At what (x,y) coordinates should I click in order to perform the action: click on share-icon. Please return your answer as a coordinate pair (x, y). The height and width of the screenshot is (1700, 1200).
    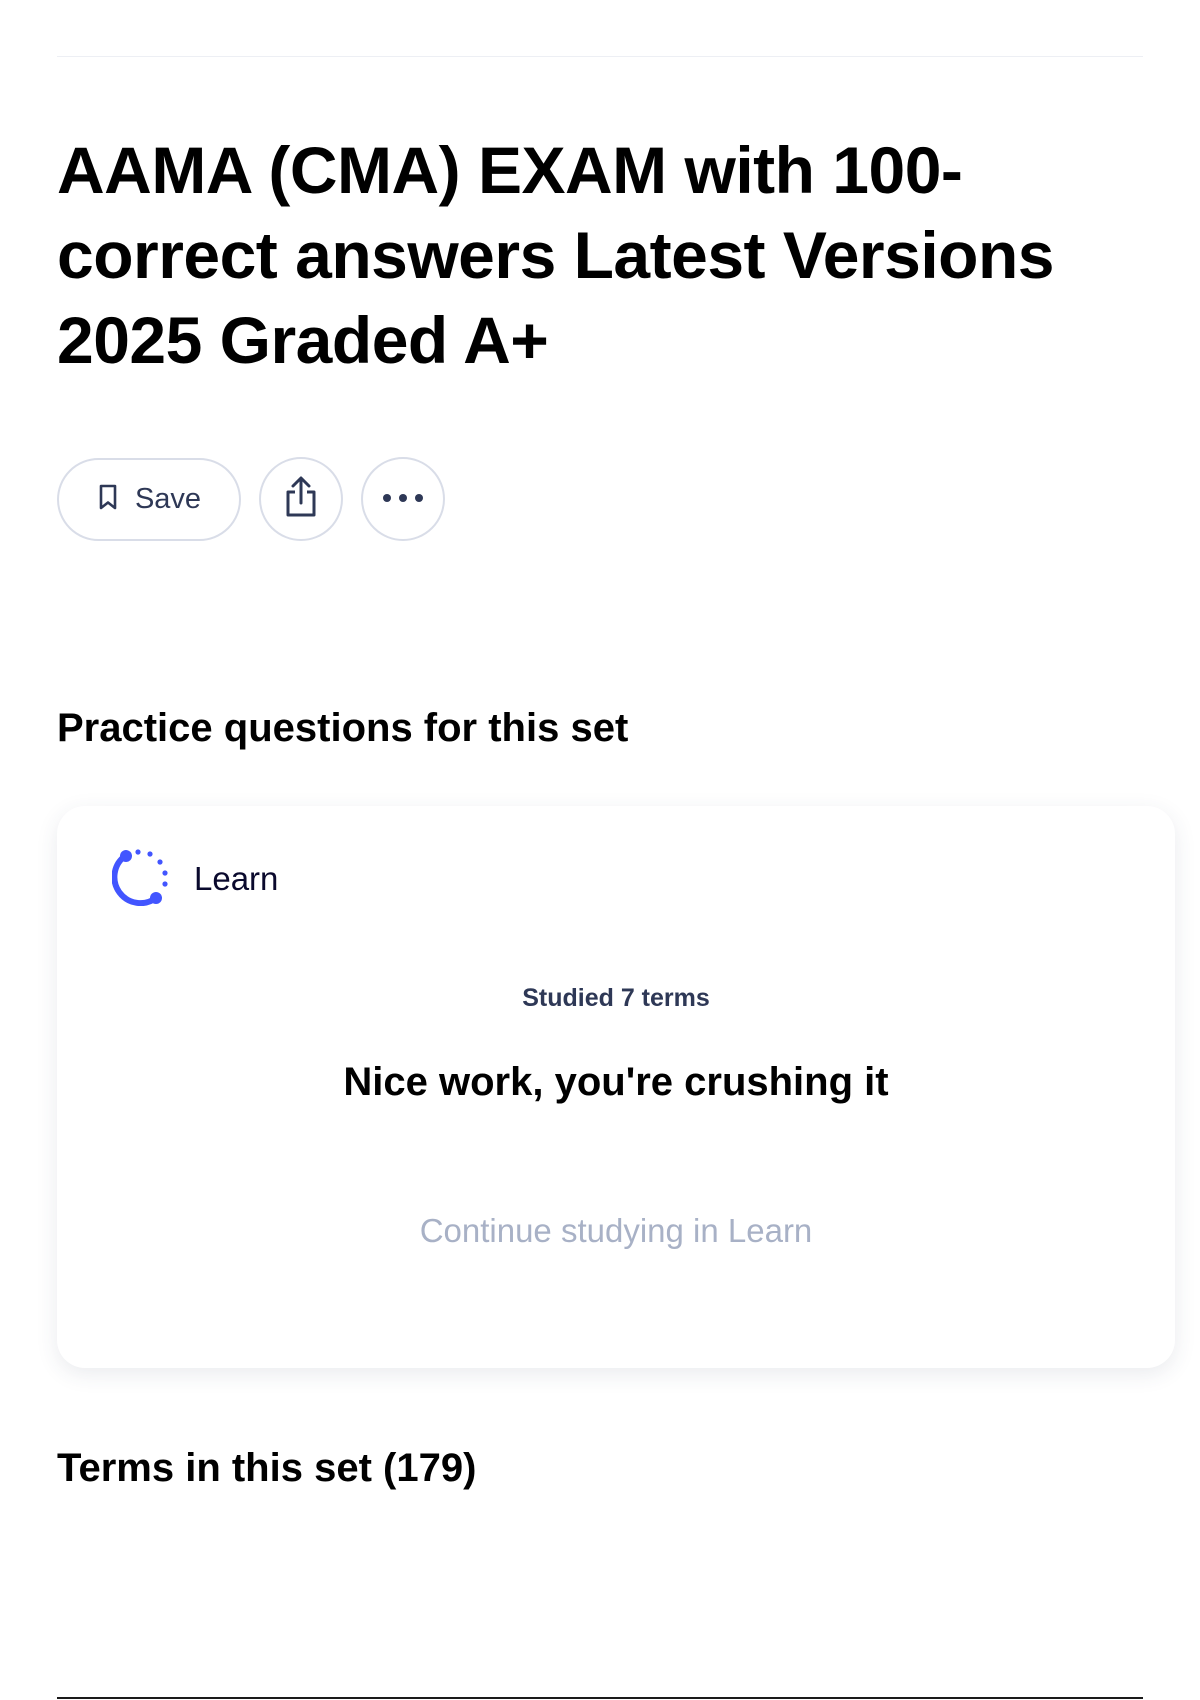
    Looking at the image, I should click on (301, 499).